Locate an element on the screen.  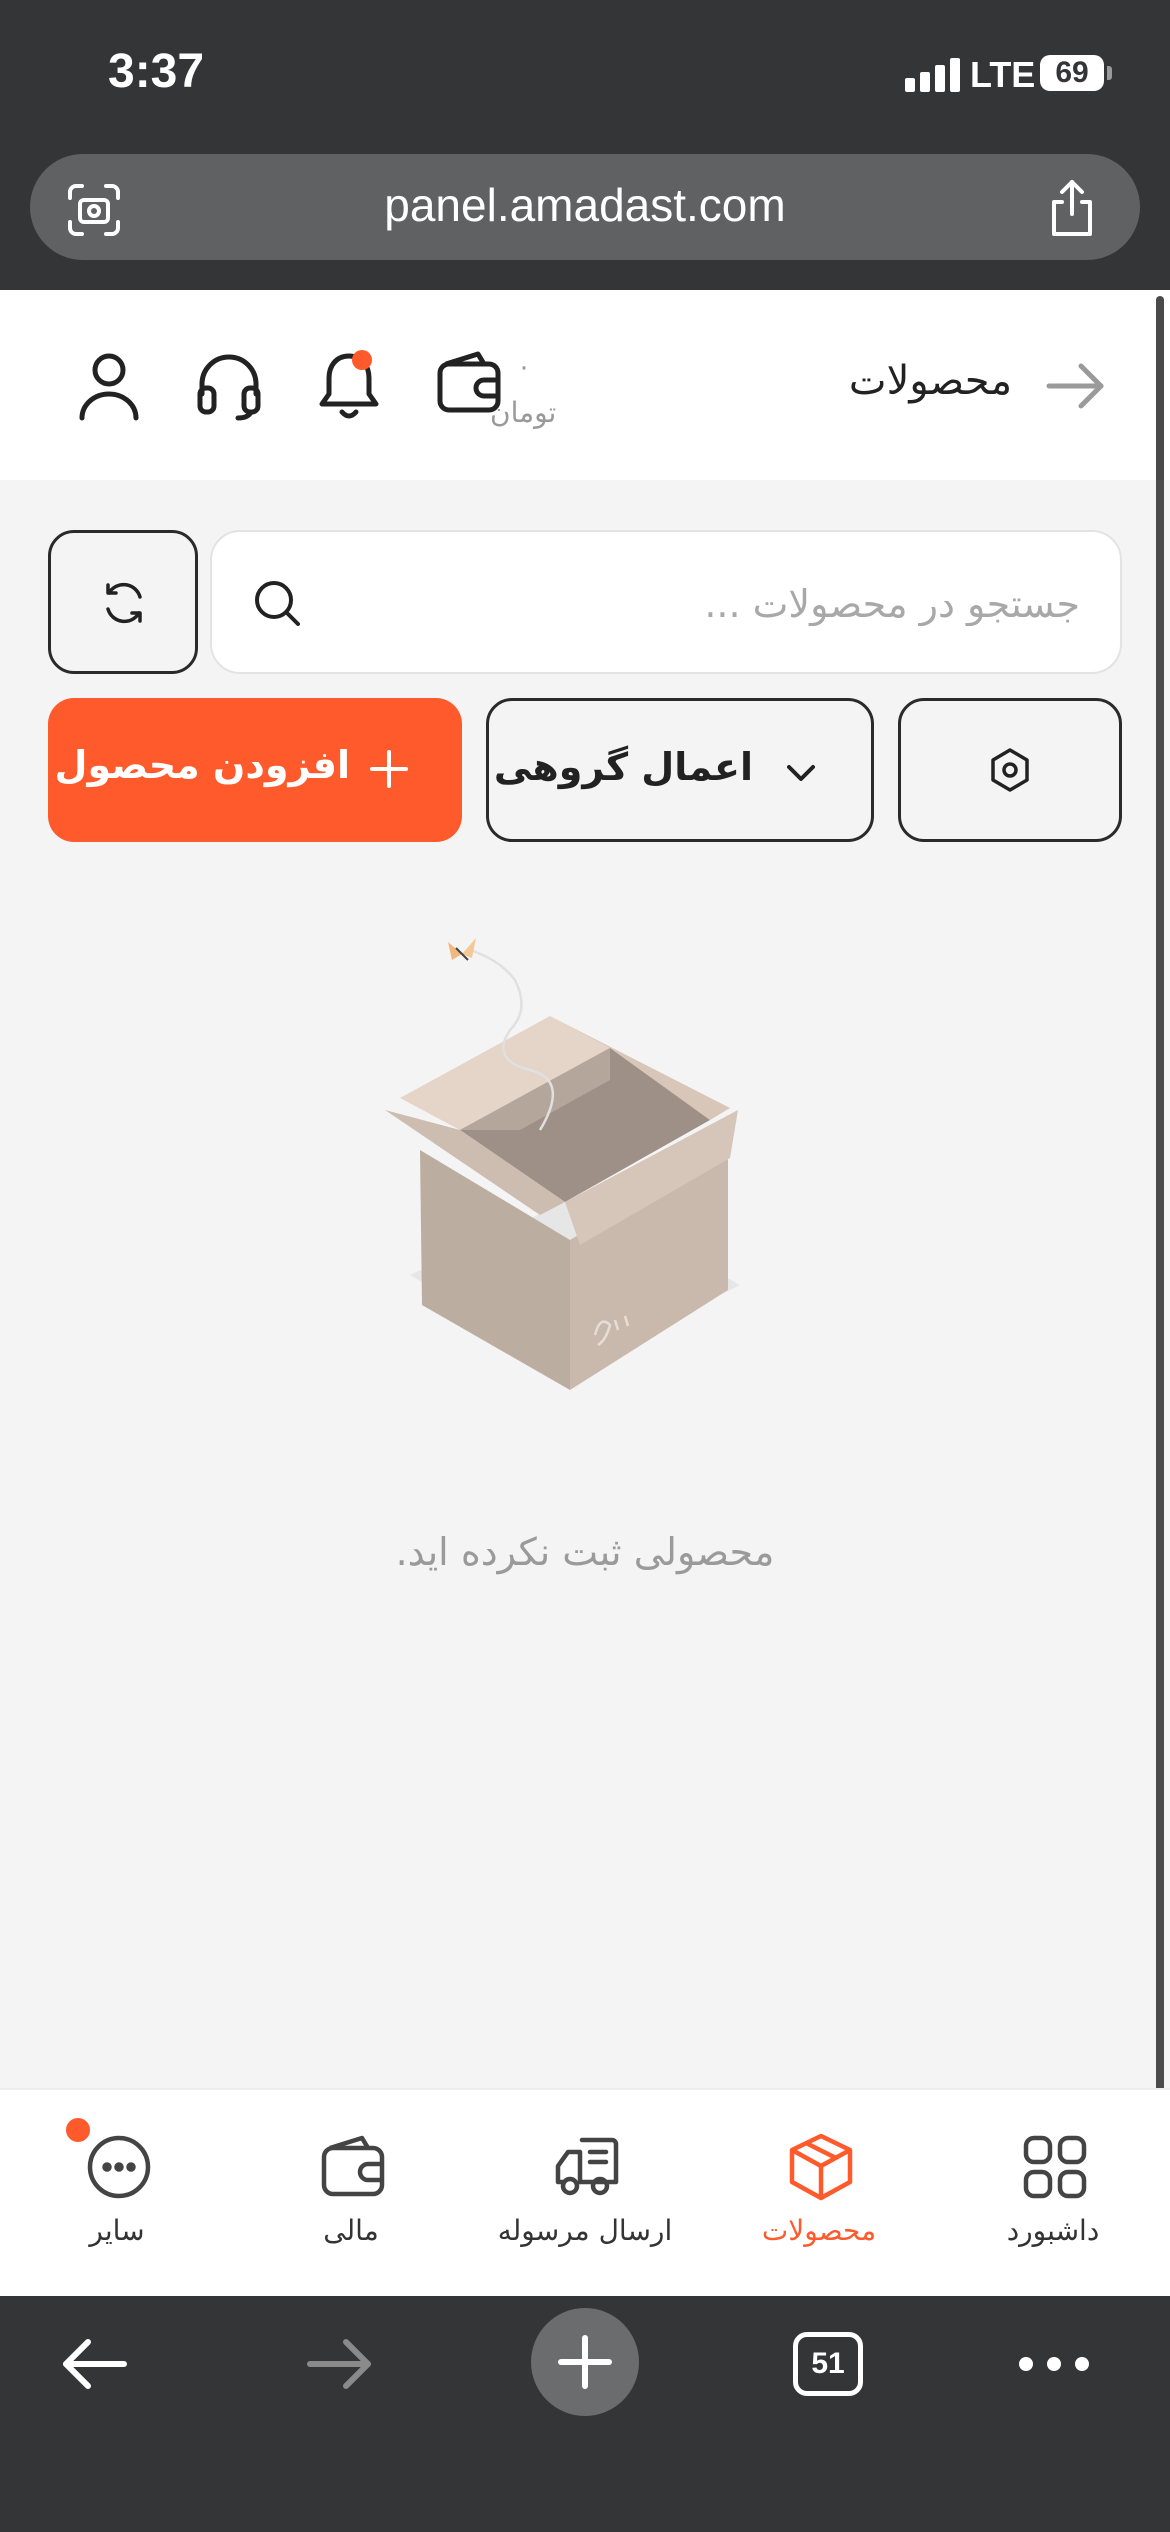
tabs-count-button: 51 is located at coordinates (828, 2364).